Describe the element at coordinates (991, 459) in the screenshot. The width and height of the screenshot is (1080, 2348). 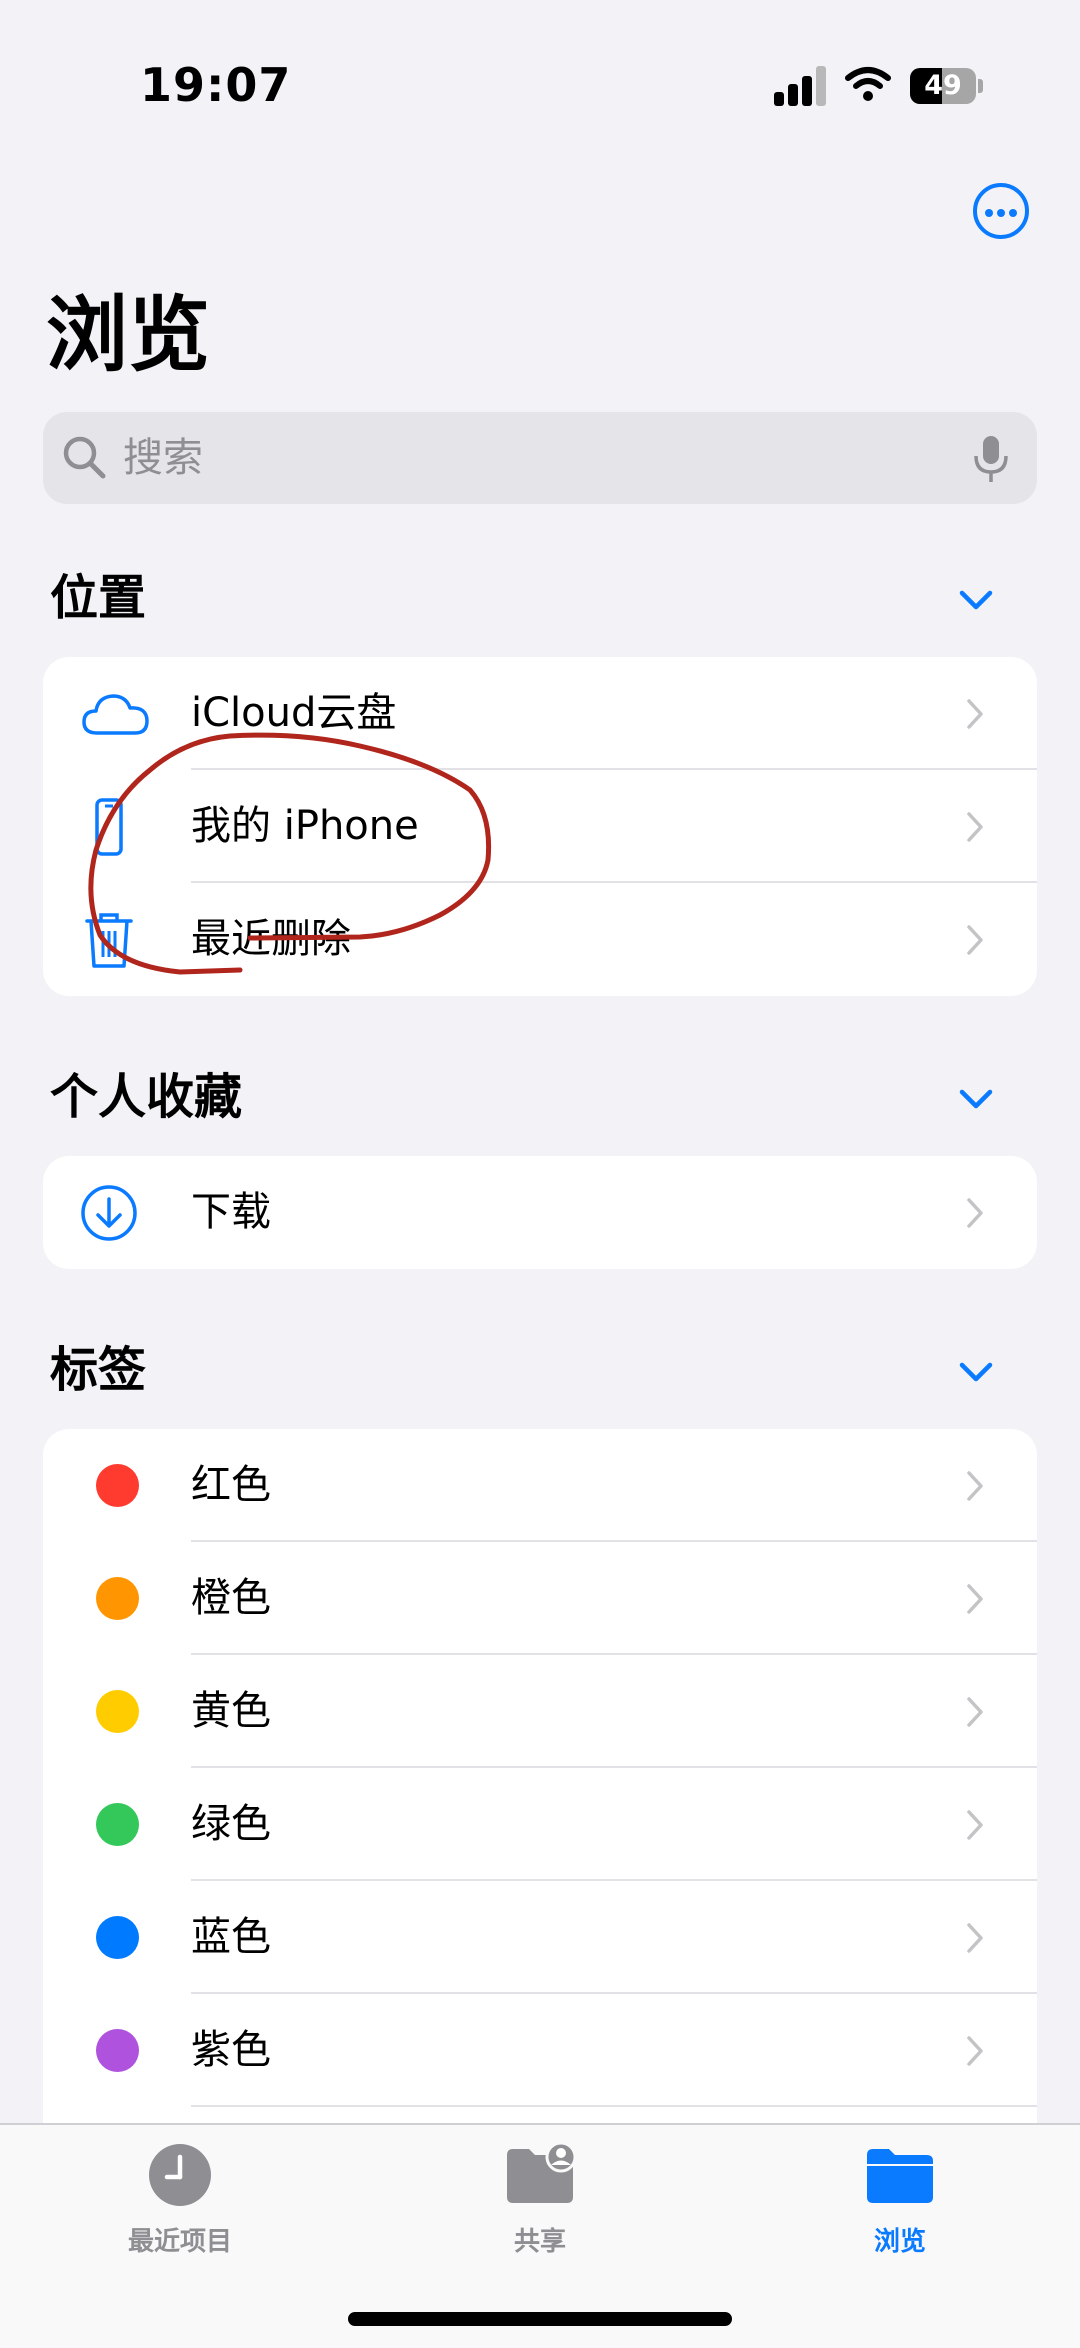
I see `microphone-icon` at that location.